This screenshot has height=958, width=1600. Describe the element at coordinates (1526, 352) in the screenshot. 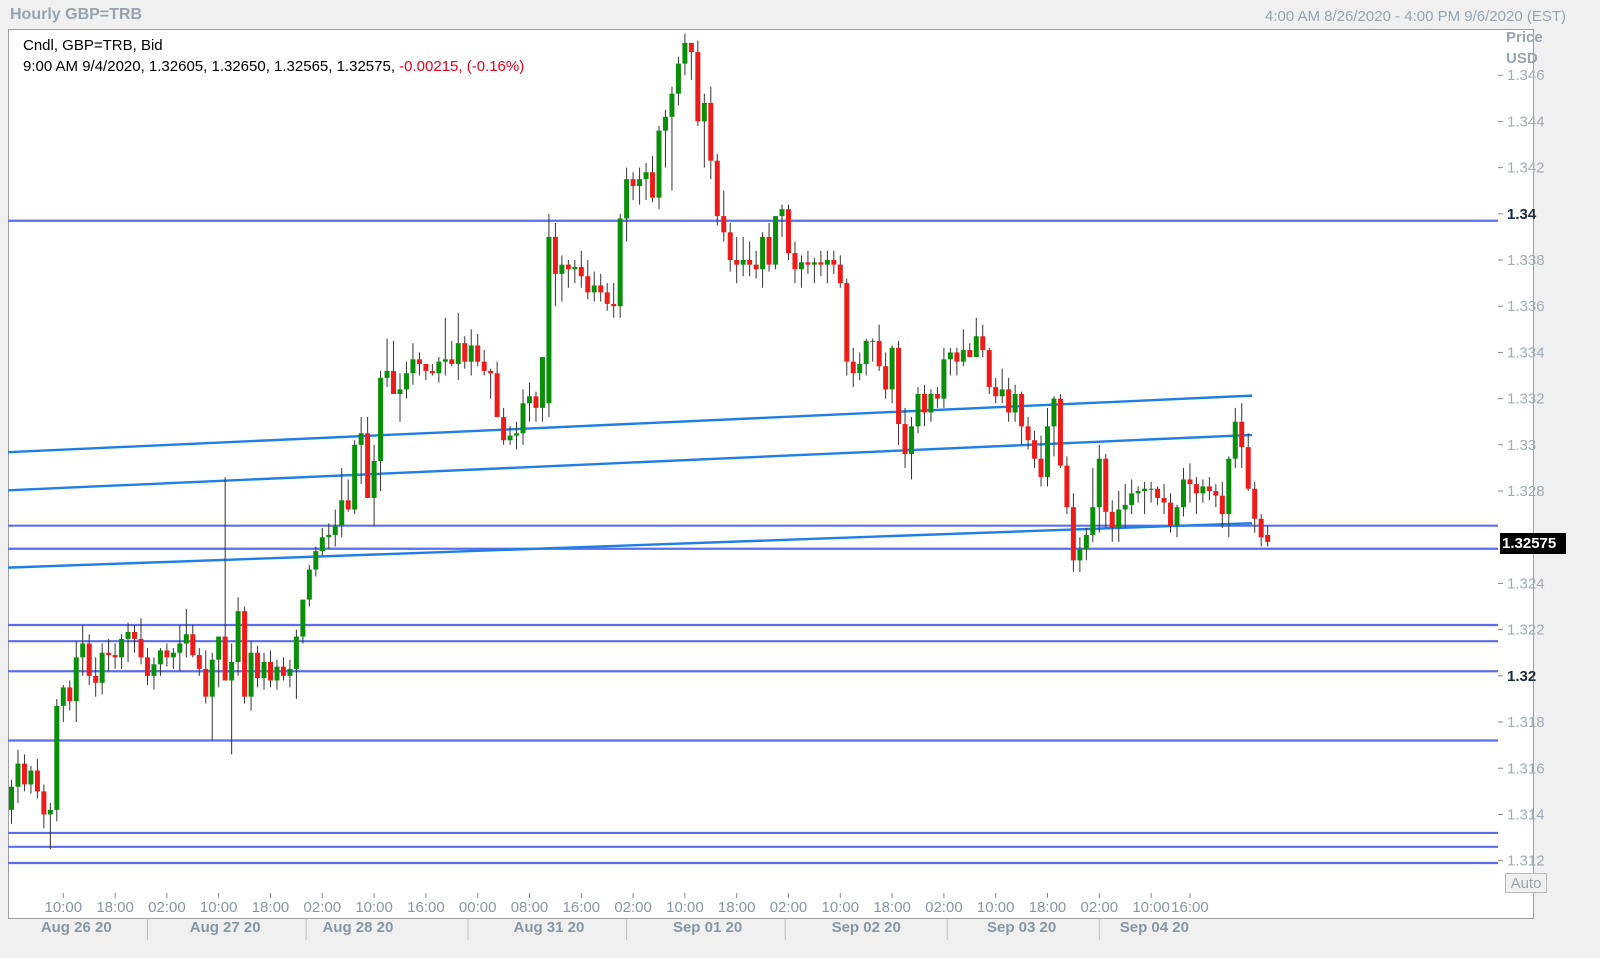

I see `y-tick-label: 1.334` at that location.